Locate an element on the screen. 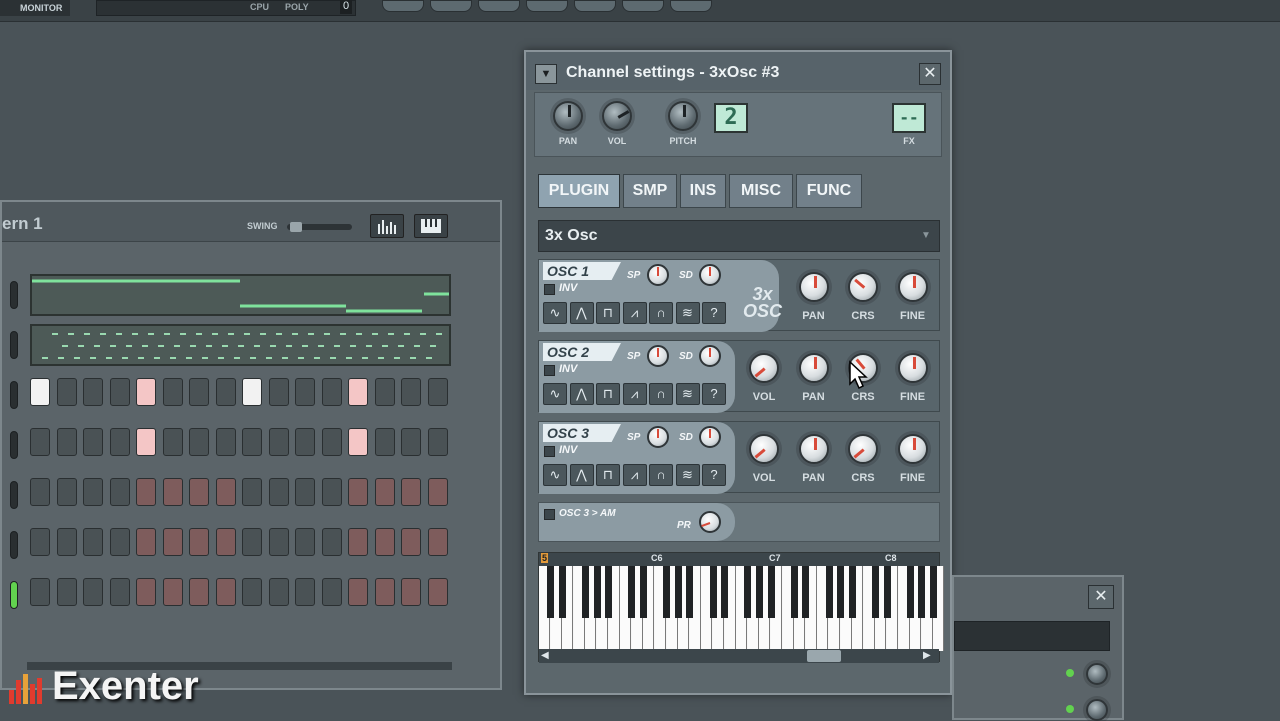 This screenshot has height=721, width=1280. secondary-field is located at coordinates (1032, 636).